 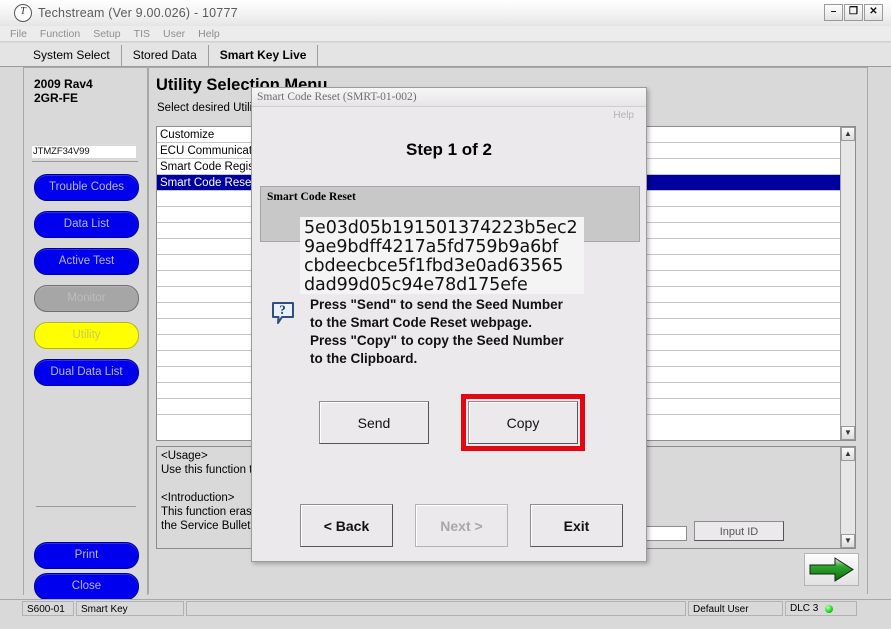 I want to click on statusbar: S600-01 Smart Key Default User DLC 3, so click(x=445, y=608).